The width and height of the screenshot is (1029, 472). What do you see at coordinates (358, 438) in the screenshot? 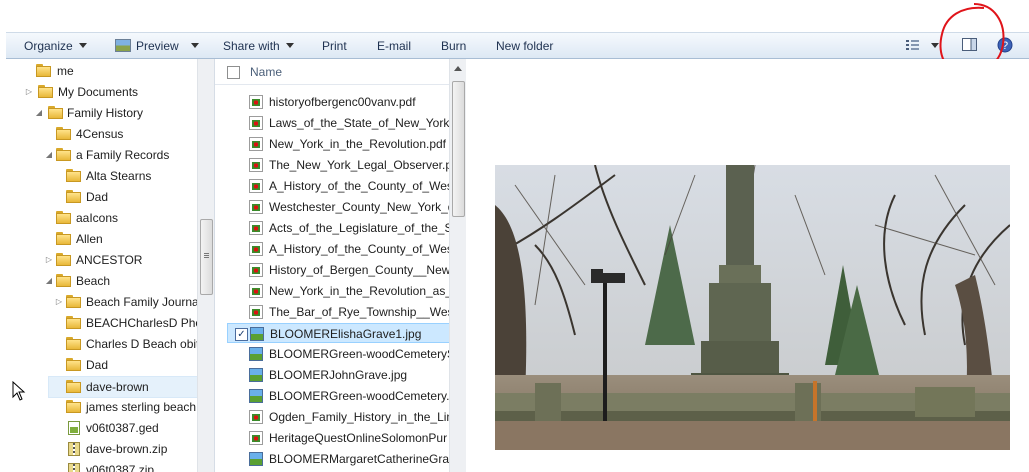
I see `file-name: HeritageQuestOnlineSolomonPur` at bounding box center [358, 438].